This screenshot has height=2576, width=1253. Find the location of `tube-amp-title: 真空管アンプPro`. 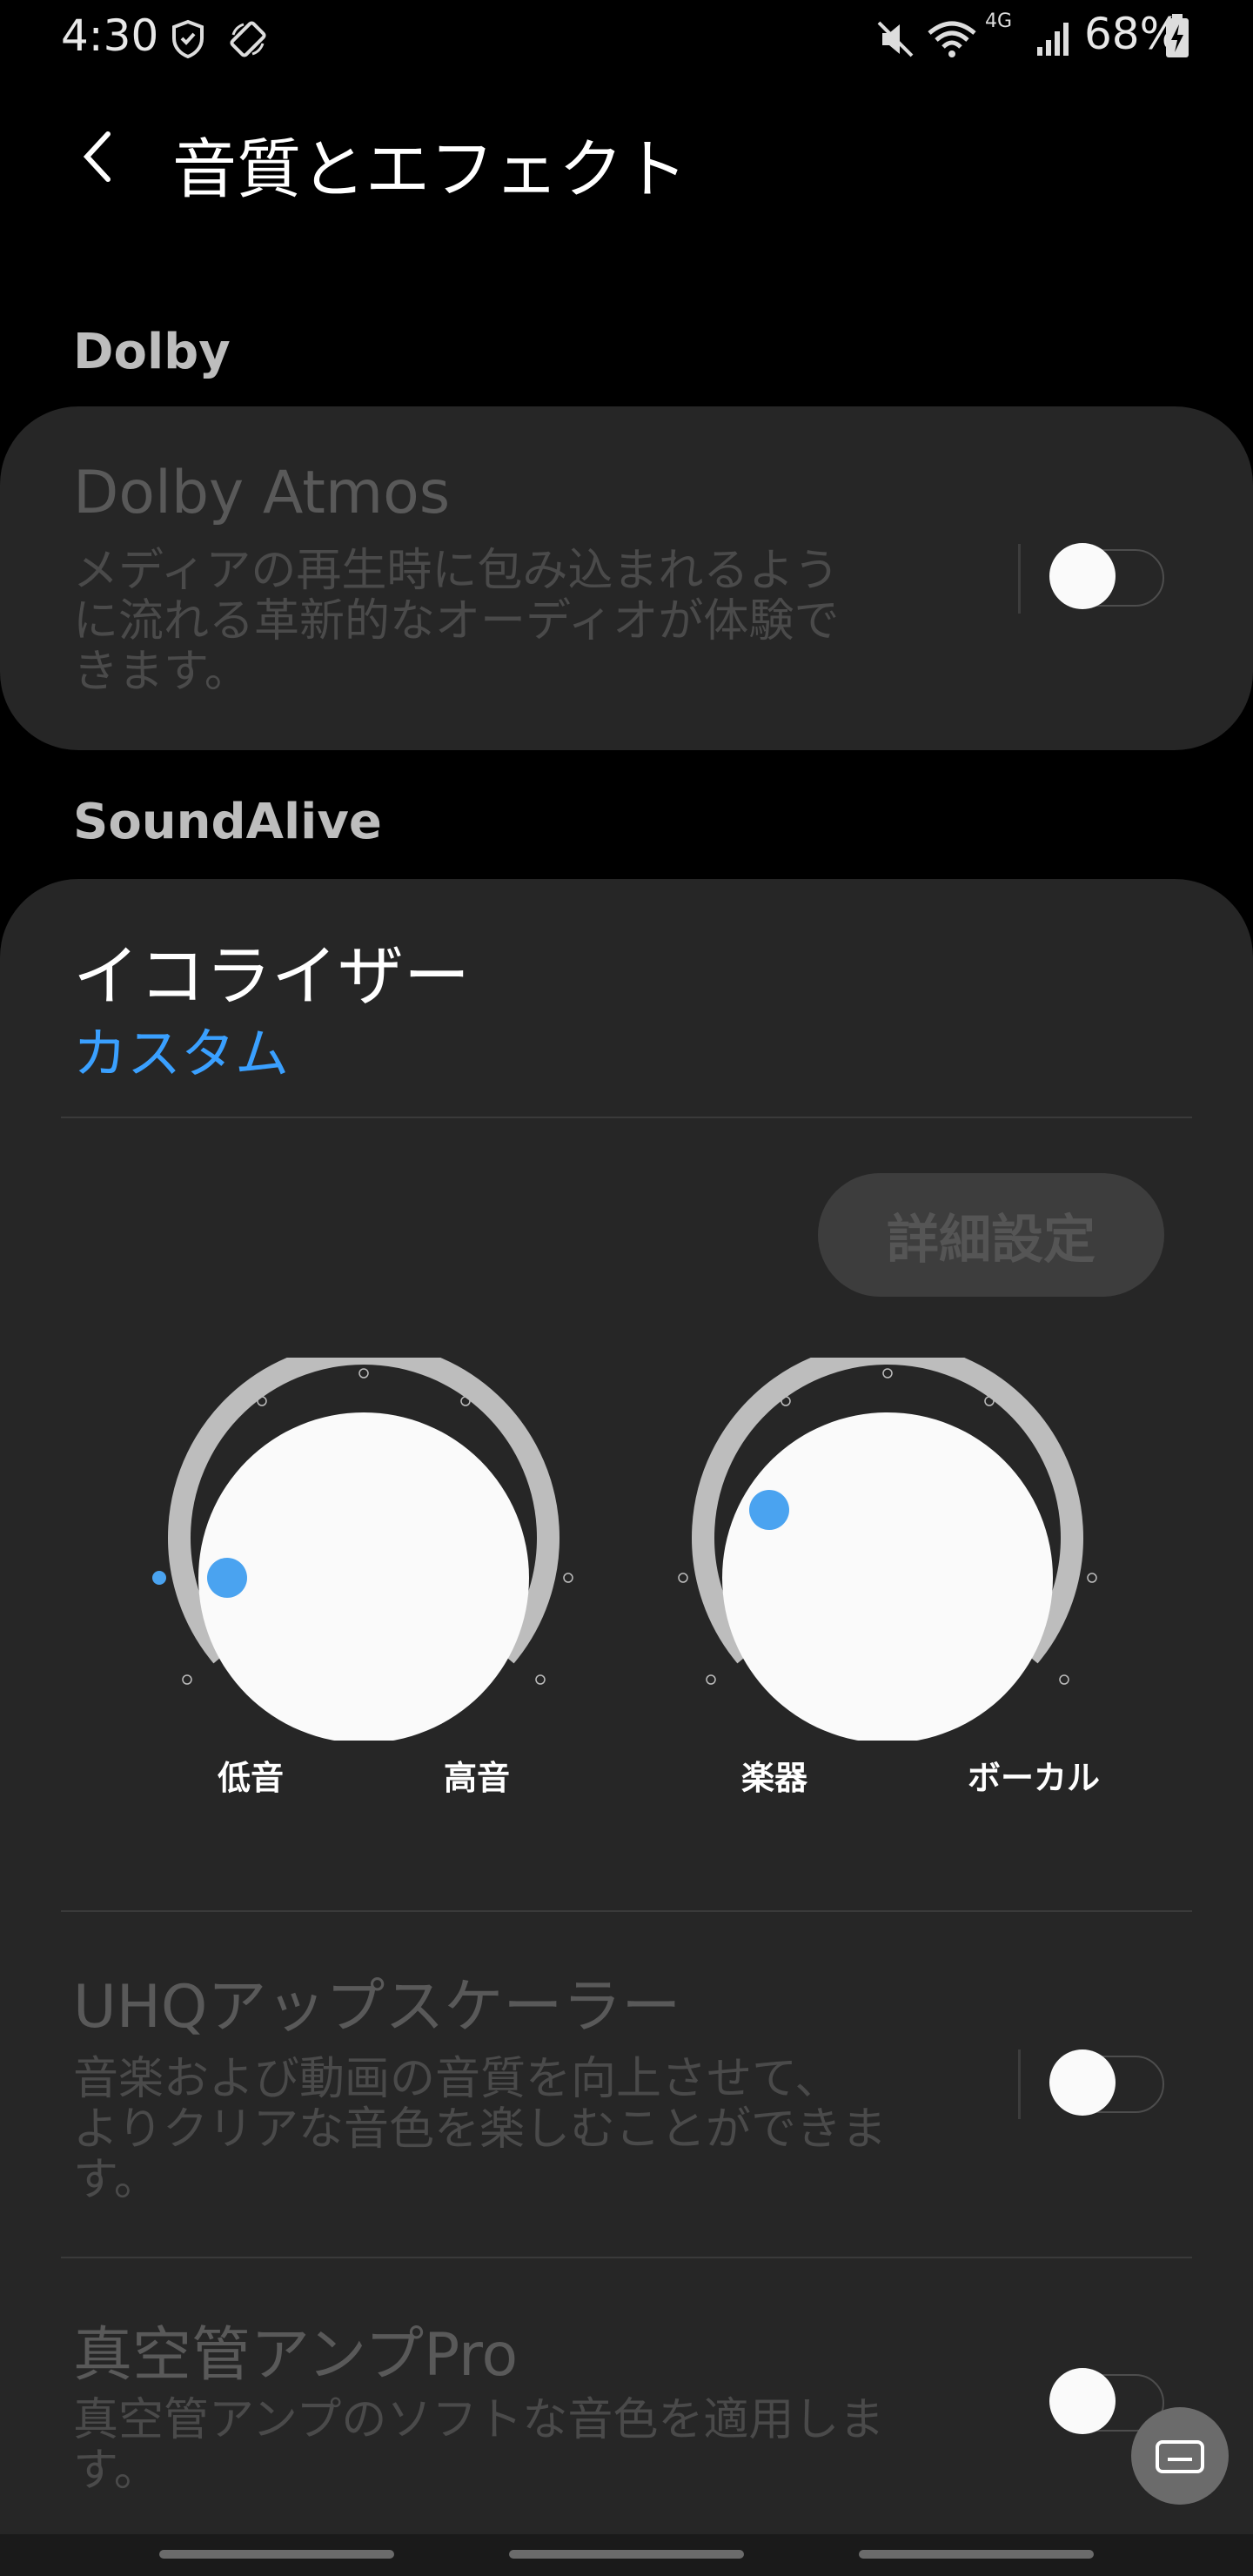

tube-amp-title: 真空管アンプPro is located at coordinates (295, 2349).